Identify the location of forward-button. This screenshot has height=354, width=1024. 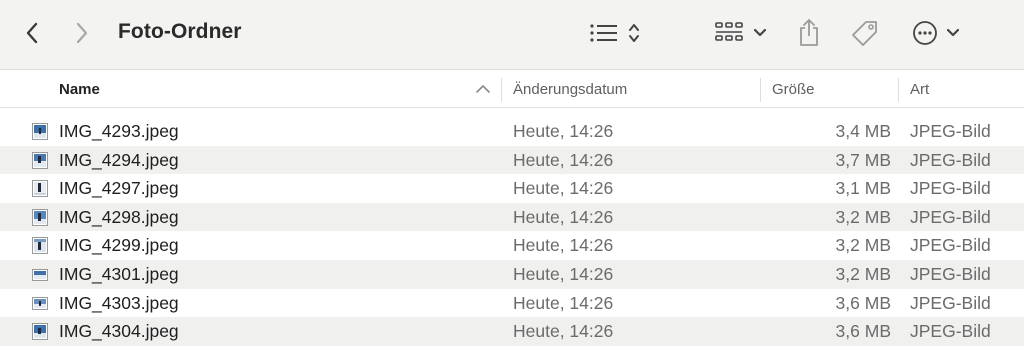
(82, 33).